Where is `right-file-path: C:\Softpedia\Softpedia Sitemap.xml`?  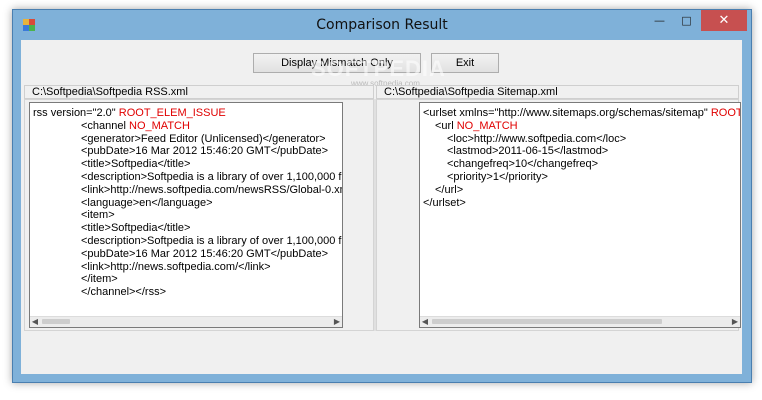
right-file-path: C:\Softpedia\Softpedia Sitemap.xml is located at coordinates (557, 92).